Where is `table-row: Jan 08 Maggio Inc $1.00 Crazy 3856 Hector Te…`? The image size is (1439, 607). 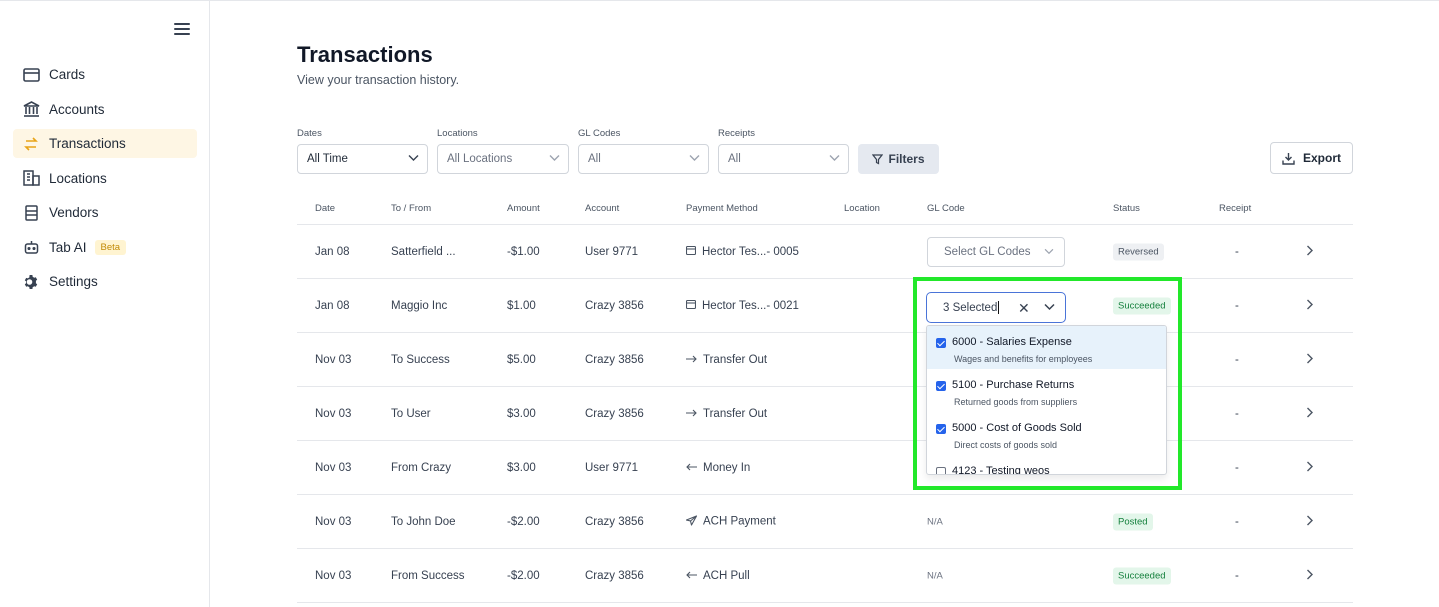 table-row: Jan 08 Maggio Inc $1.00 Crazy 3856 Hector Te… is located at coordinates (825, 306).